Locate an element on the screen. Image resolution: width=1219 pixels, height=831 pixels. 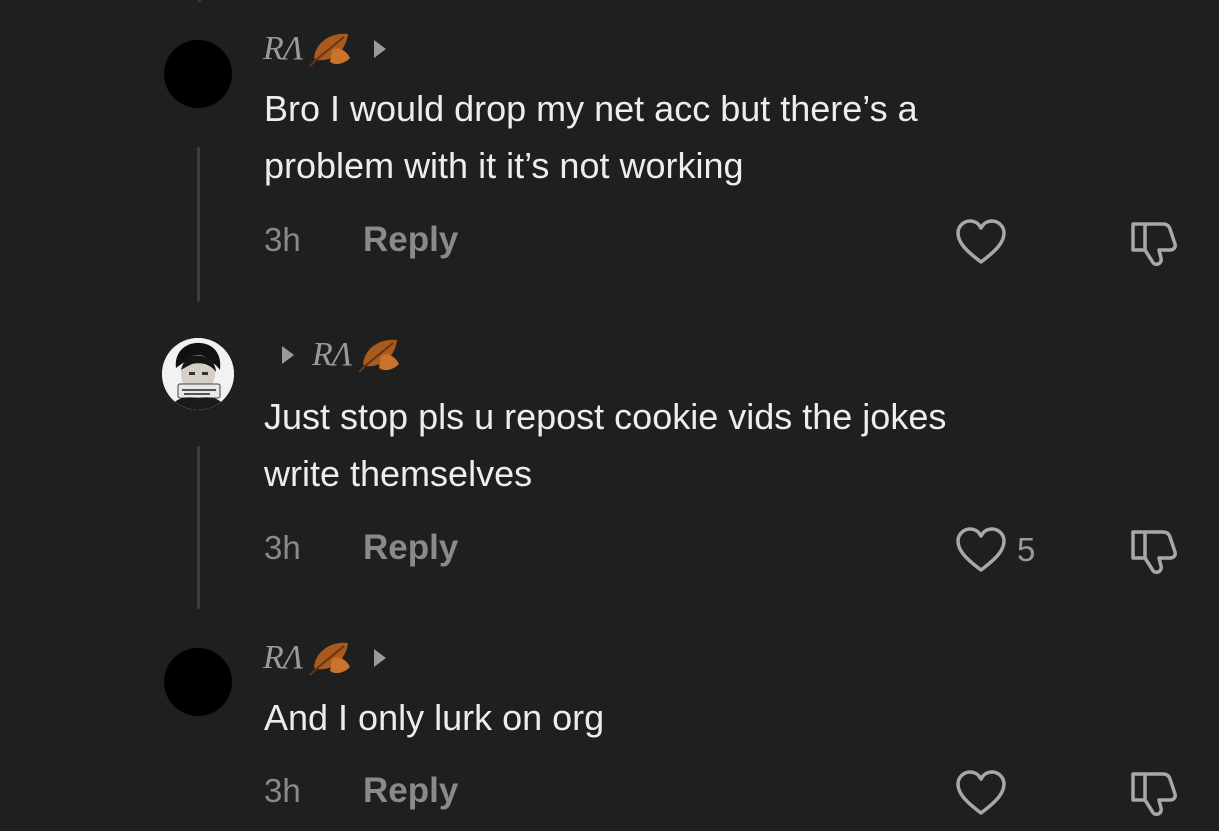
comment-text-line: problem with it it’s not working is located at coordinates (504, 165).